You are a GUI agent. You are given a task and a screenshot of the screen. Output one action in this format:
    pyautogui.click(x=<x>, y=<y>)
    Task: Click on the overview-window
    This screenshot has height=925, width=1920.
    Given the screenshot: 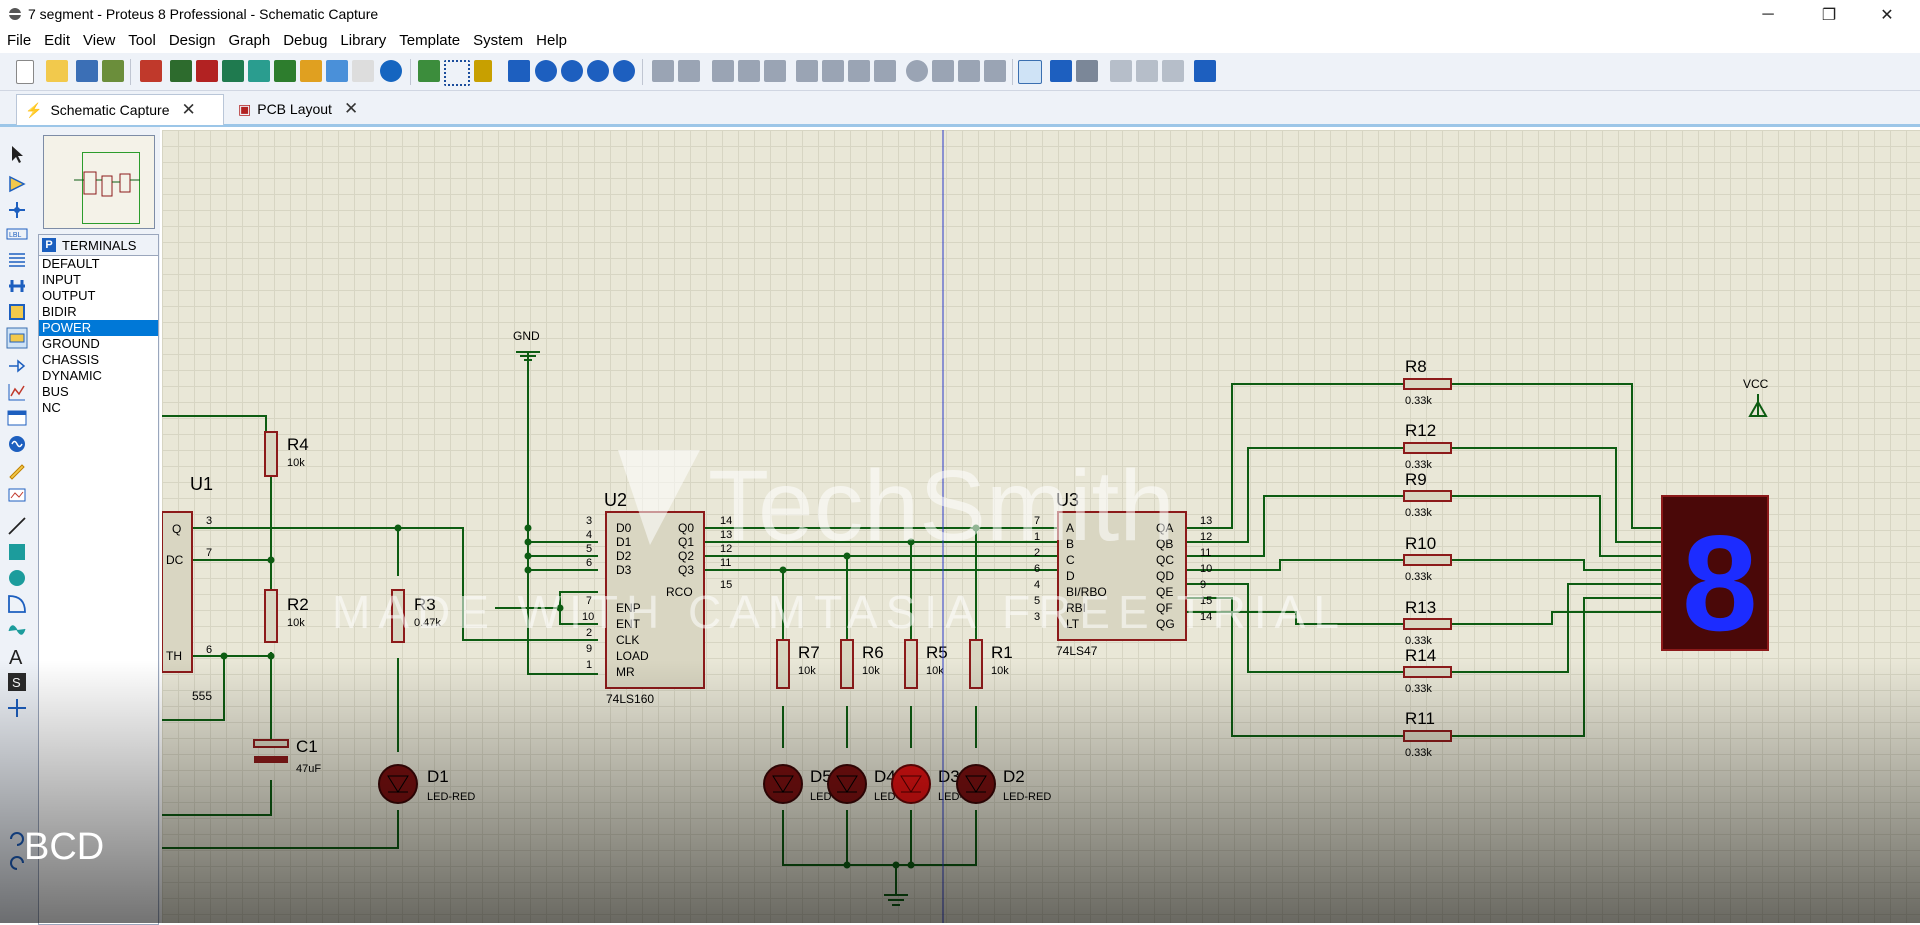 What is the action you would take?
    pyautogui.click(x=99, y=182)
    